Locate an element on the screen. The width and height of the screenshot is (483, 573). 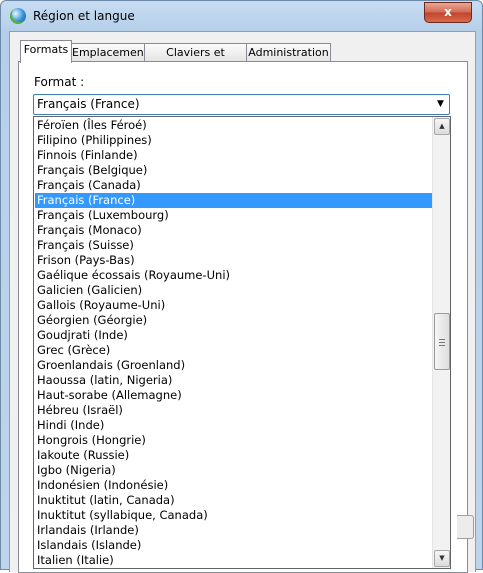
list-item: Iakoute (Russie) is located at coordinates (234, 455).